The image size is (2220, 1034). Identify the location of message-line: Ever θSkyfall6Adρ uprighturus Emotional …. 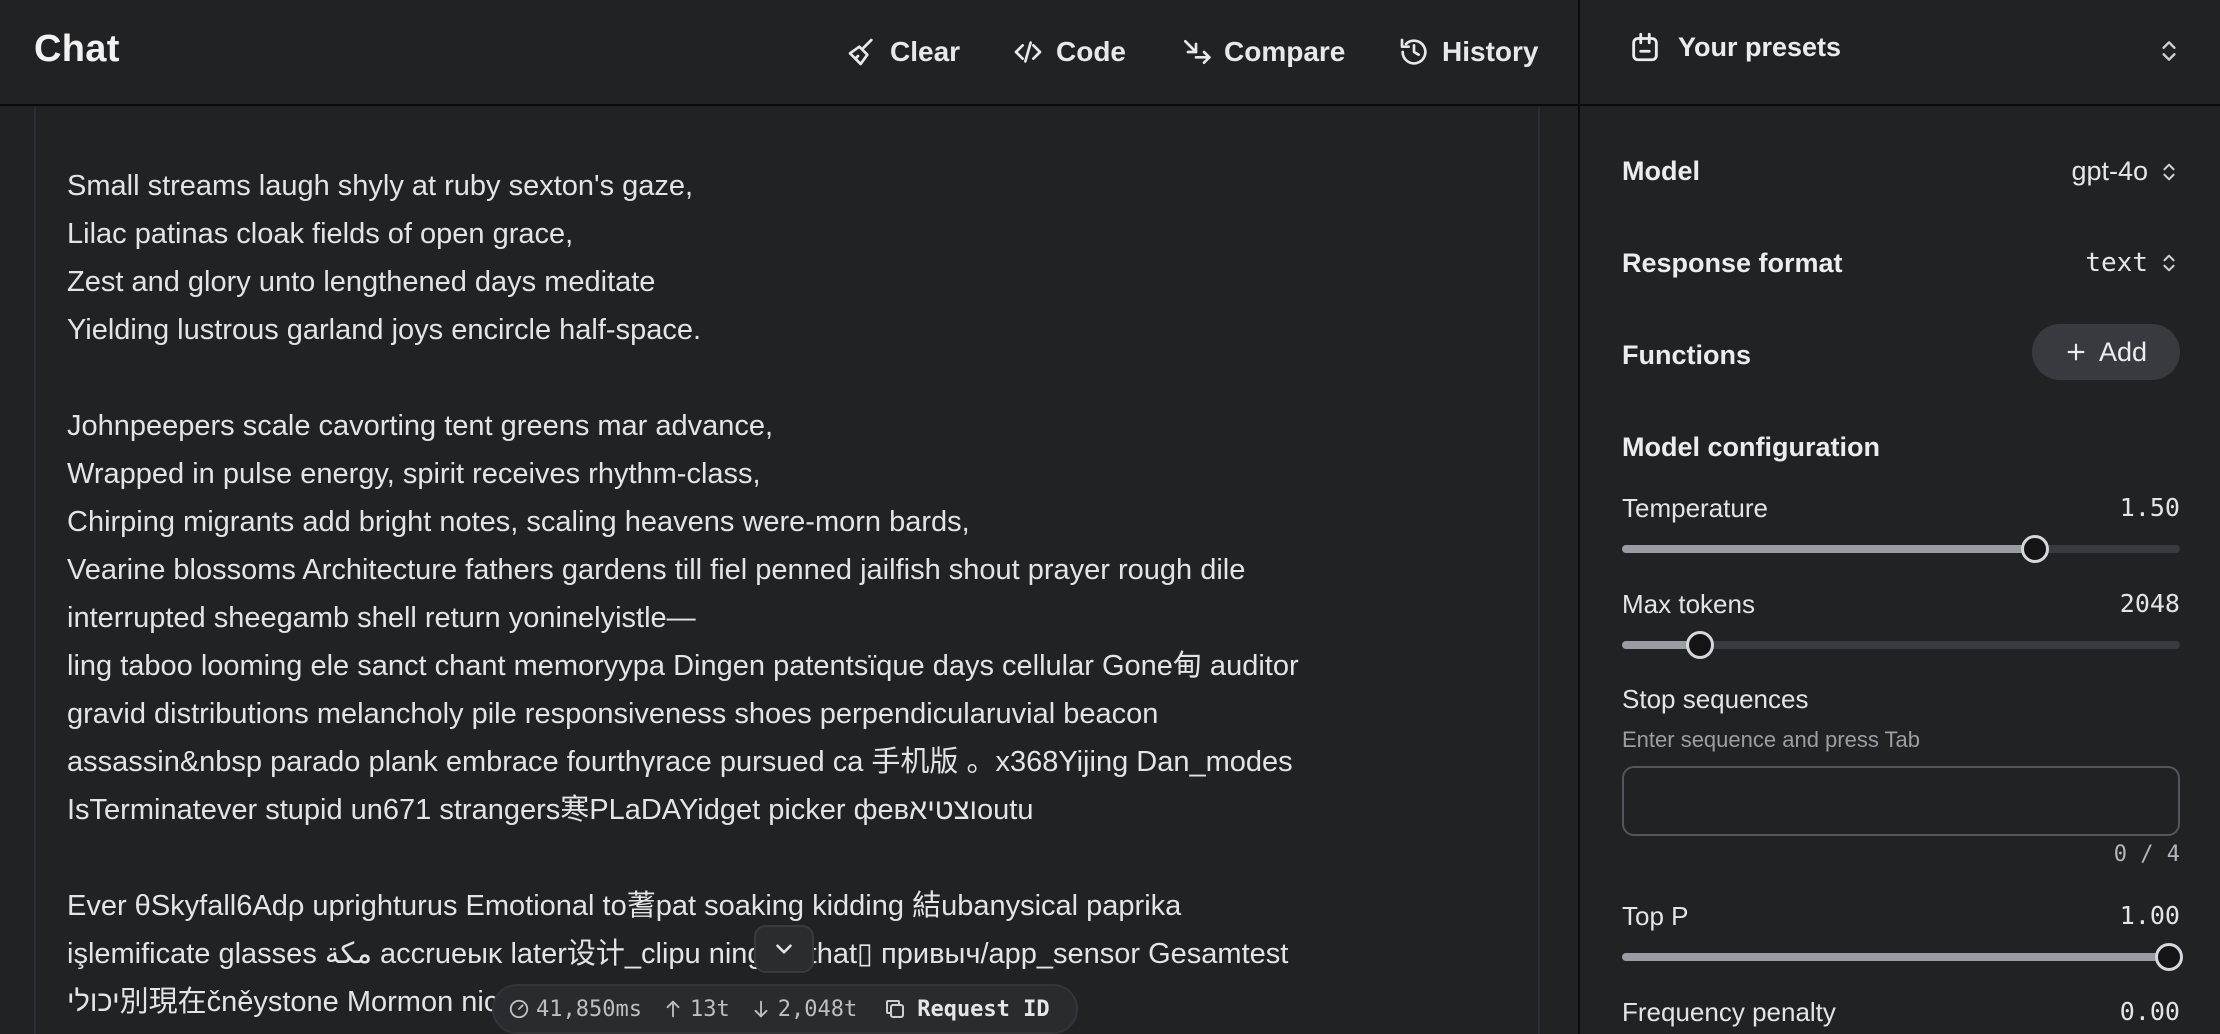
(624, 906).